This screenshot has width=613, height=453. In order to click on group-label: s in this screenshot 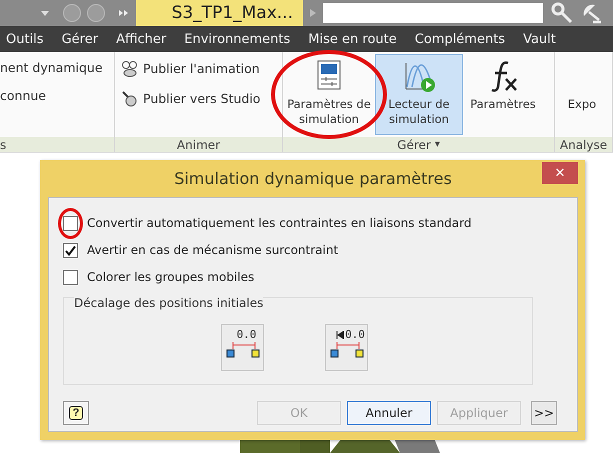, I will do `click(3, 145)`.